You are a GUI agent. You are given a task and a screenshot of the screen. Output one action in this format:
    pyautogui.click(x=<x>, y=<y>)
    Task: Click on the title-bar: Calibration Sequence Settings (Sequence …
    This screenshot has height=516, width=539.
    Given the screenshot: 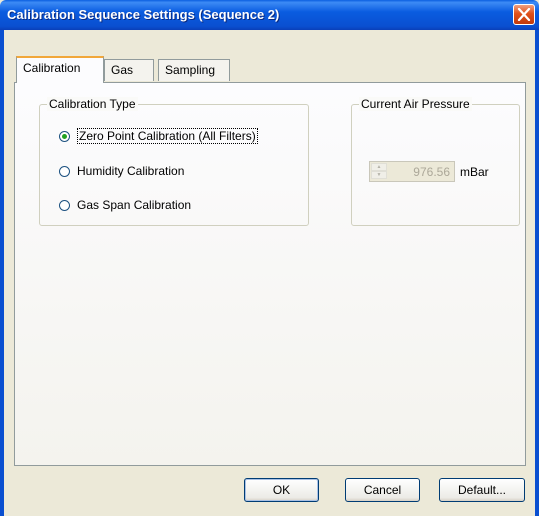 What is the action you would take?
    pyautogui.click(x=269, y=15)
    